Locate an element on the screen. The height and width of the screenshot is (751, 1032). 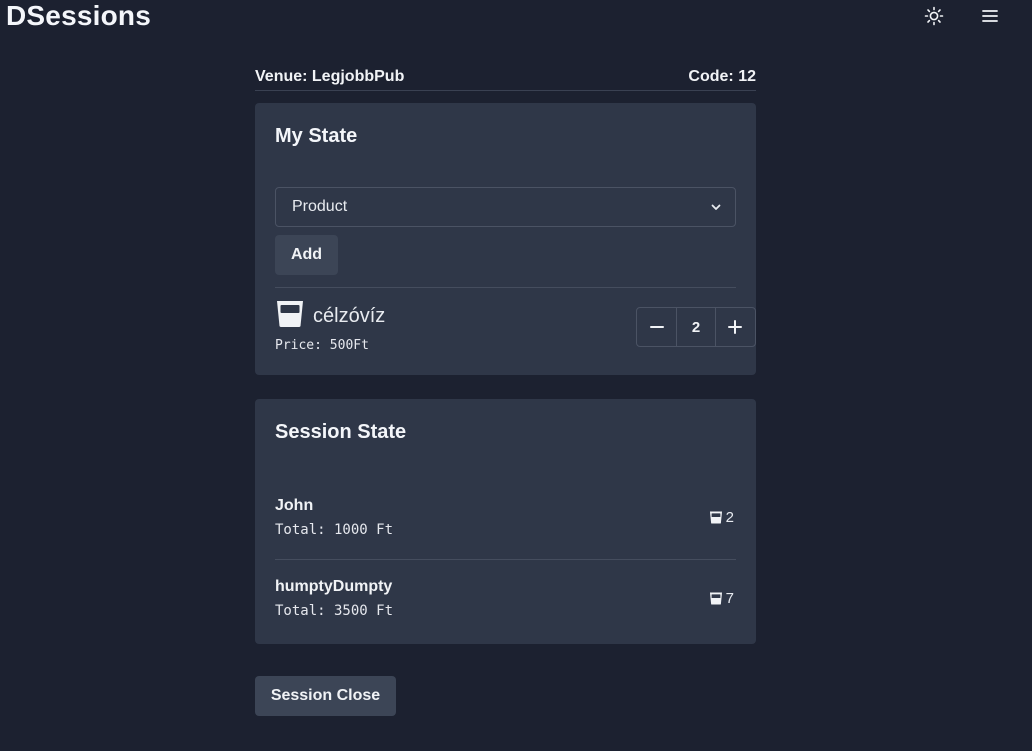
venue-label: Venue: LegjobbPub is located at coordinates (330, 76).